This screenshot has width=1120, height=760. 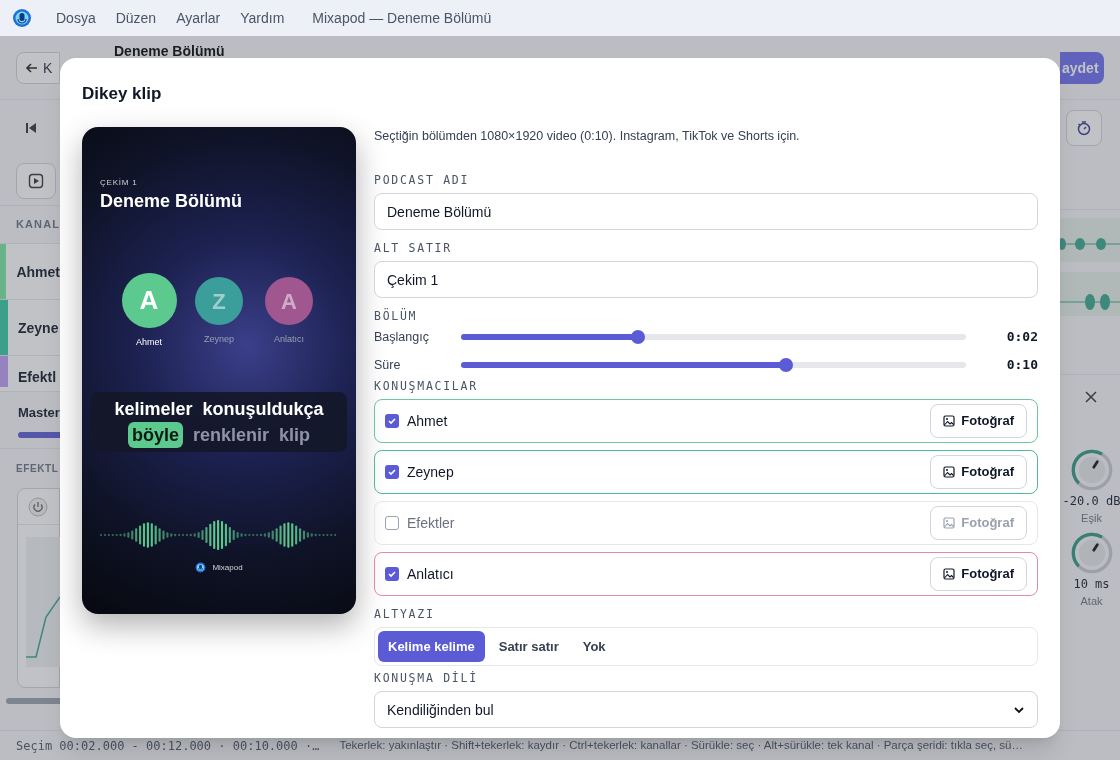 What do you see at coordinates (402, 337) in the screenshot?
I see `slider-label: Başlangıç` at bounding box center [402, 337].